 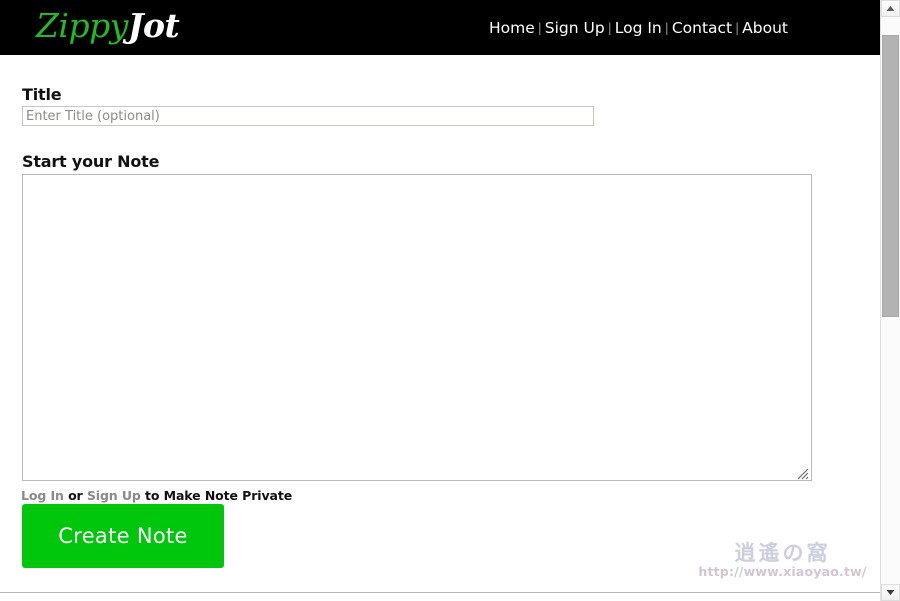 I want to click on nav-contact: Contact, so click(x=702, y=28).